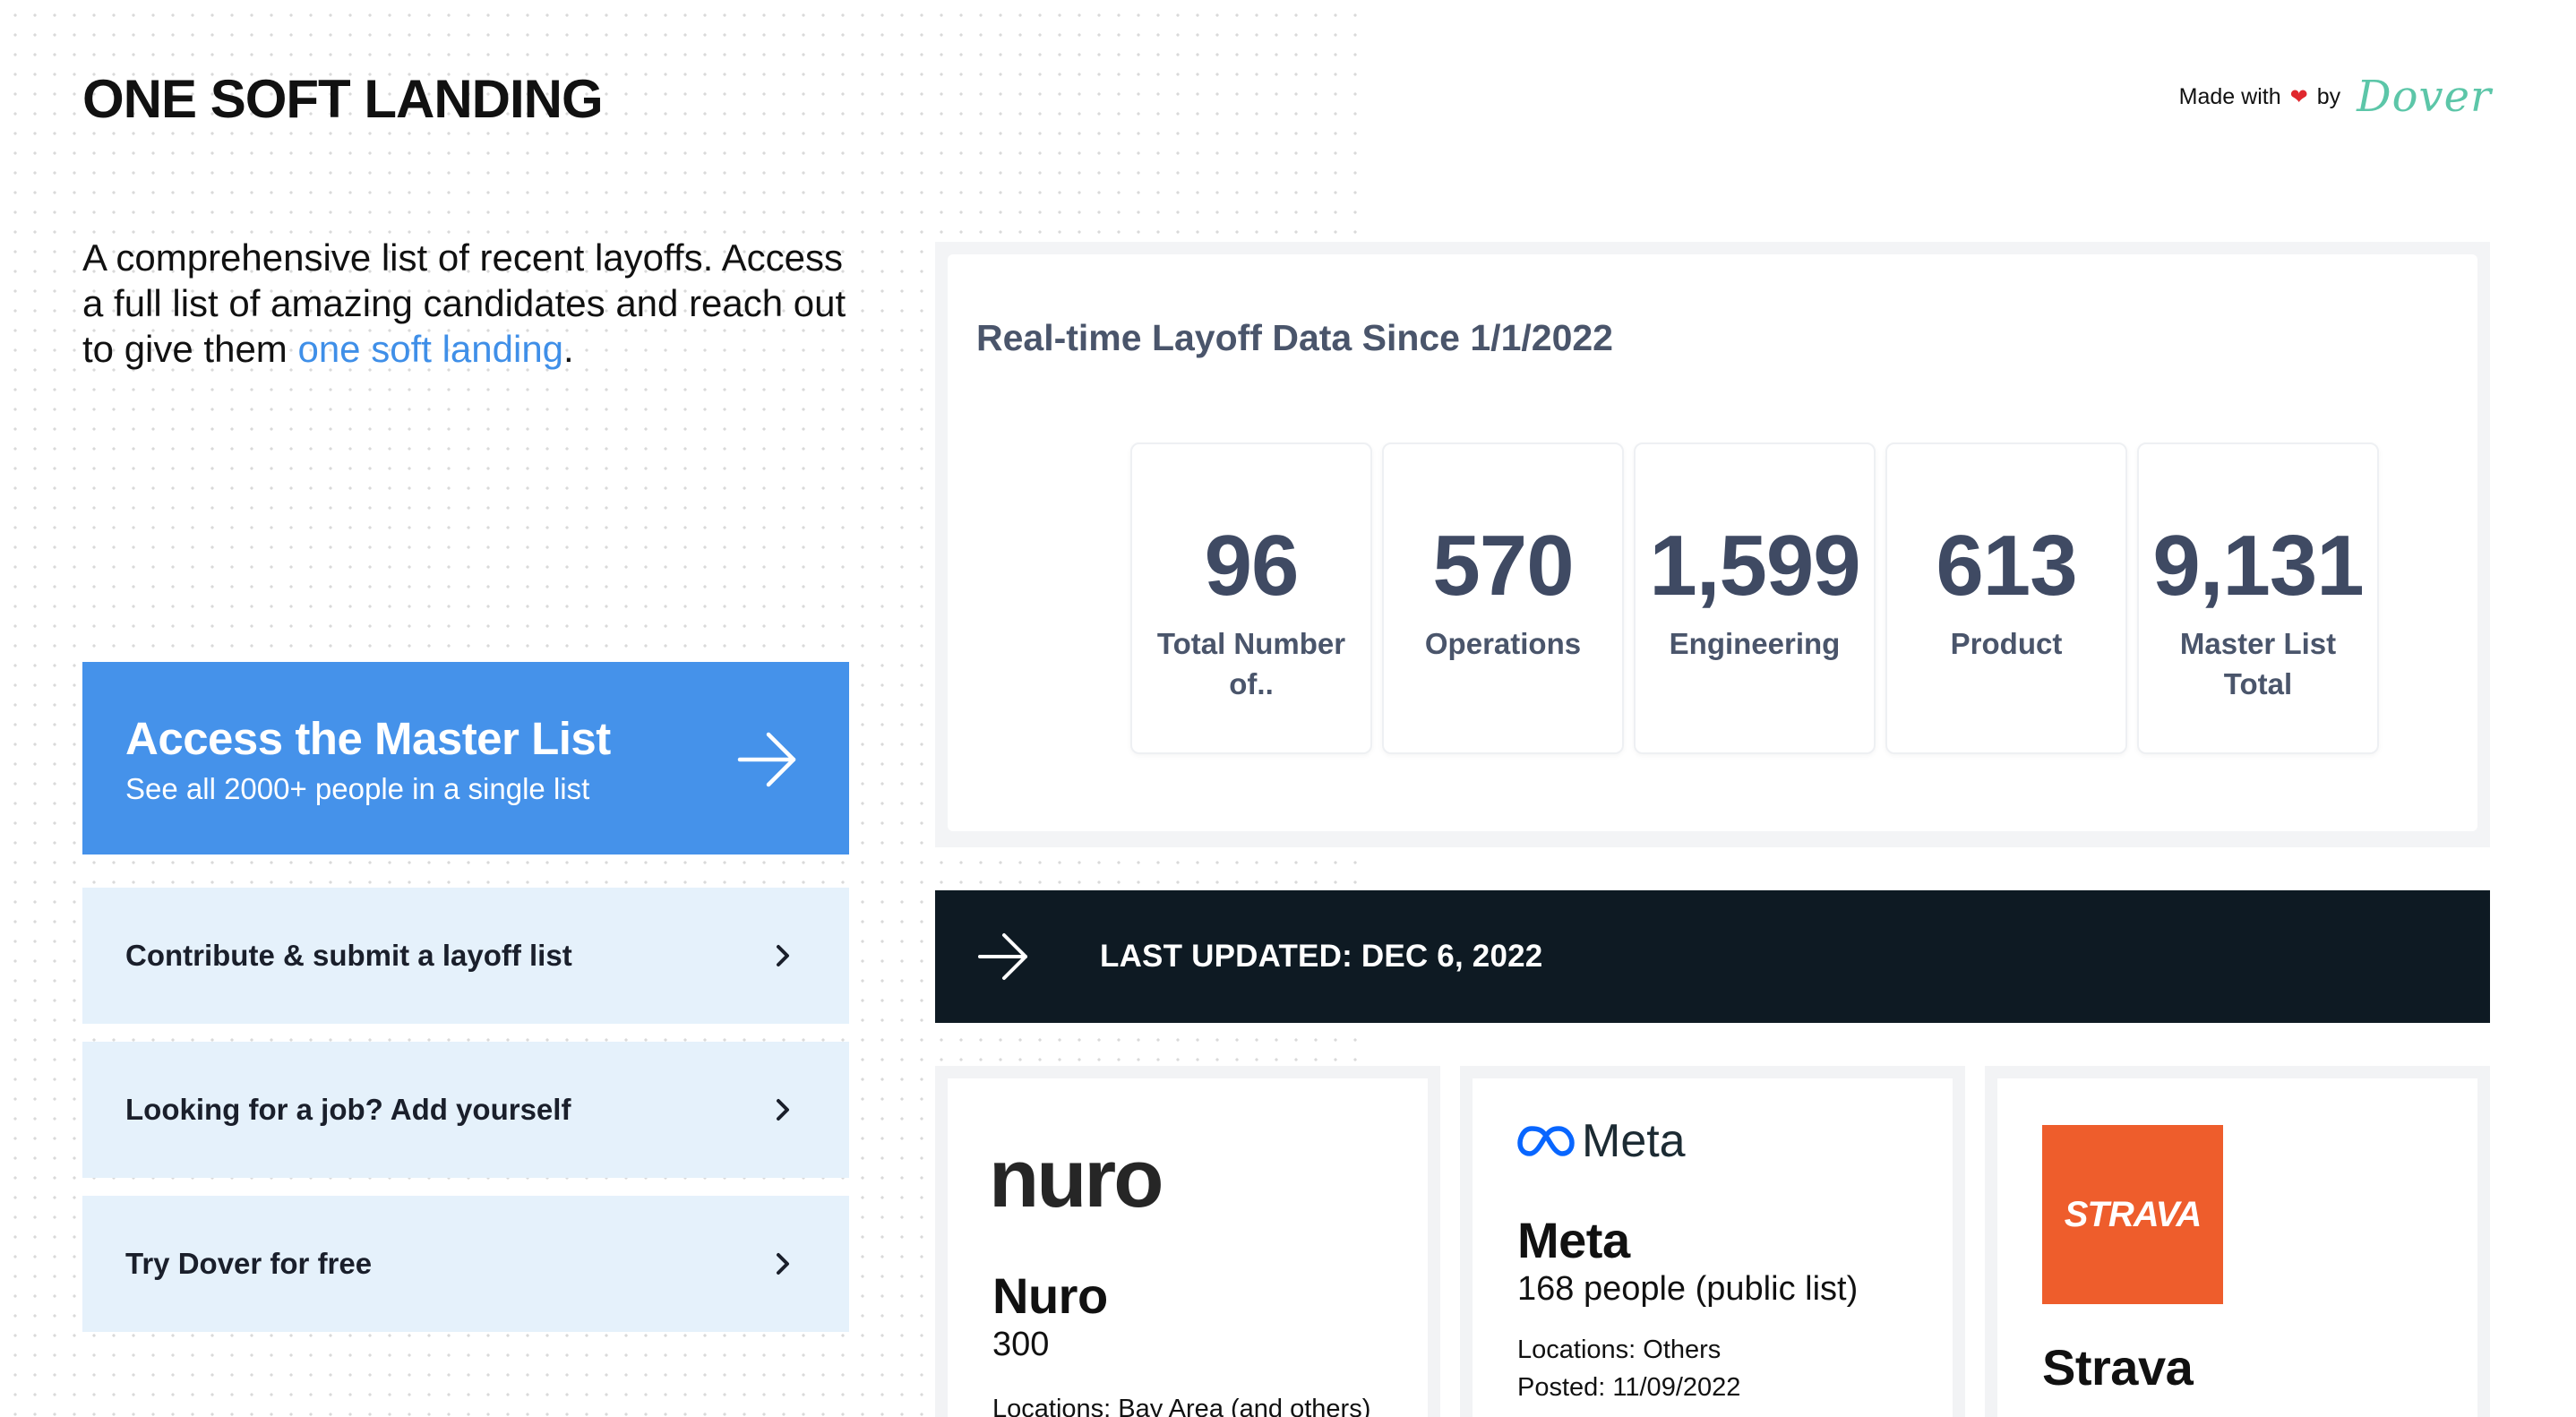  What do you see at coordinates (1294, 337) in the screenshot?
I see `stats-heading: Real-time Layoff Data Since 1/1/2022` at bounding box center [1294, 337].